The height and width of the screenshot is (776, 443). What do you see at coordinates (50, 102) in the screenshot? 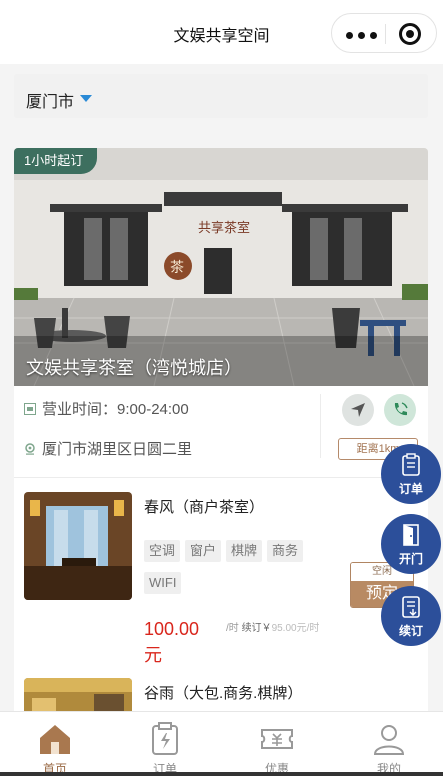
I see `city-name: 厦门市` at bounding box center [50, 102].